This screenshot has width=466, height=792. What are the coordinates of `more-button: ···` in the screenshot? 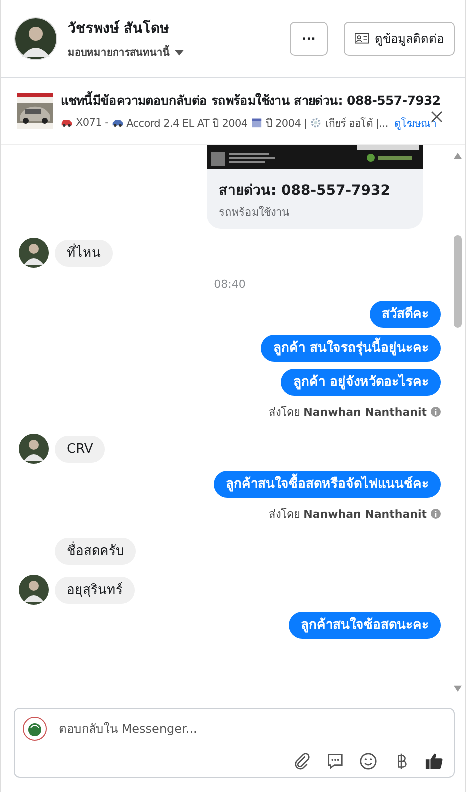 It's located at (309, 39).